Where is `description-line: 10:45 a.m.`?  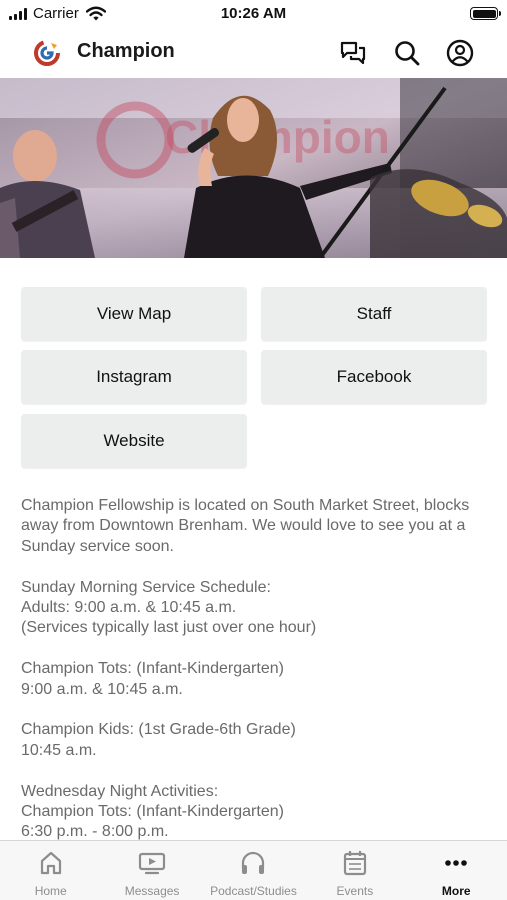 description-line: 10:45 a.m. is located at coordinates (59, 750).